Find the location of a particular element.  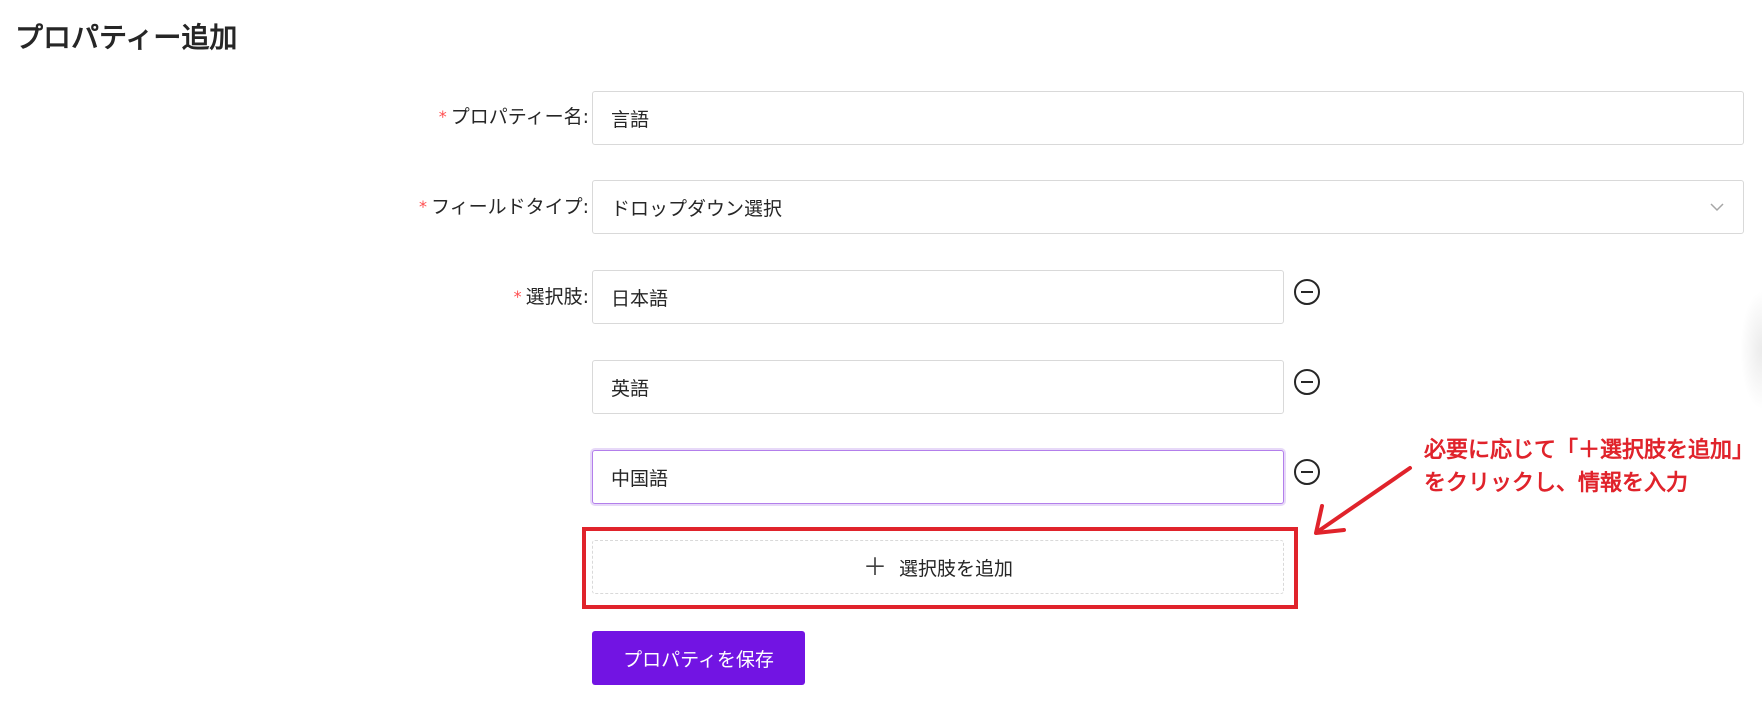

property-name-input is located at coordinates (1168, 118).